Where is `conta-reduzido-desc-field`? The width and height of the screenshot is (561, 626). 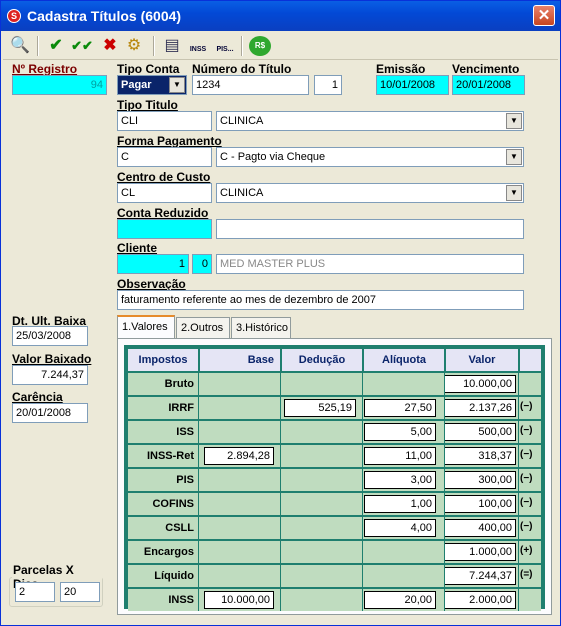 conta-reduzido-desc-field is located at coordinates (370, 229).